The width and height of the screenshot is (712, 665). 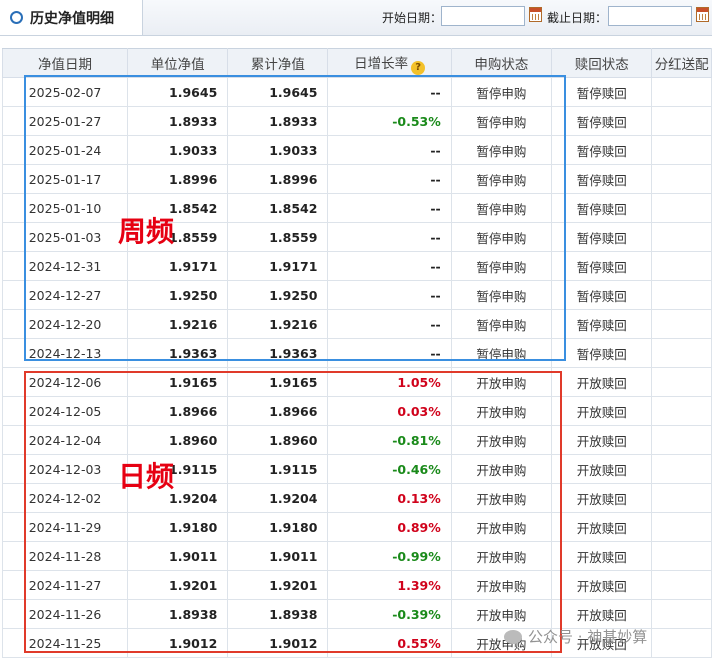 I want to click on column-header: 分红送配, so click(x=681, y=63).